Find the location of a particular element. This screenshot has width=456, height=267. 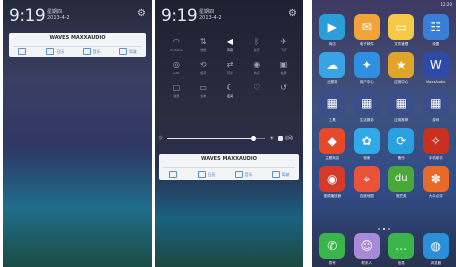

dianping-icon: ✽ is located at coordinates (435, 179).